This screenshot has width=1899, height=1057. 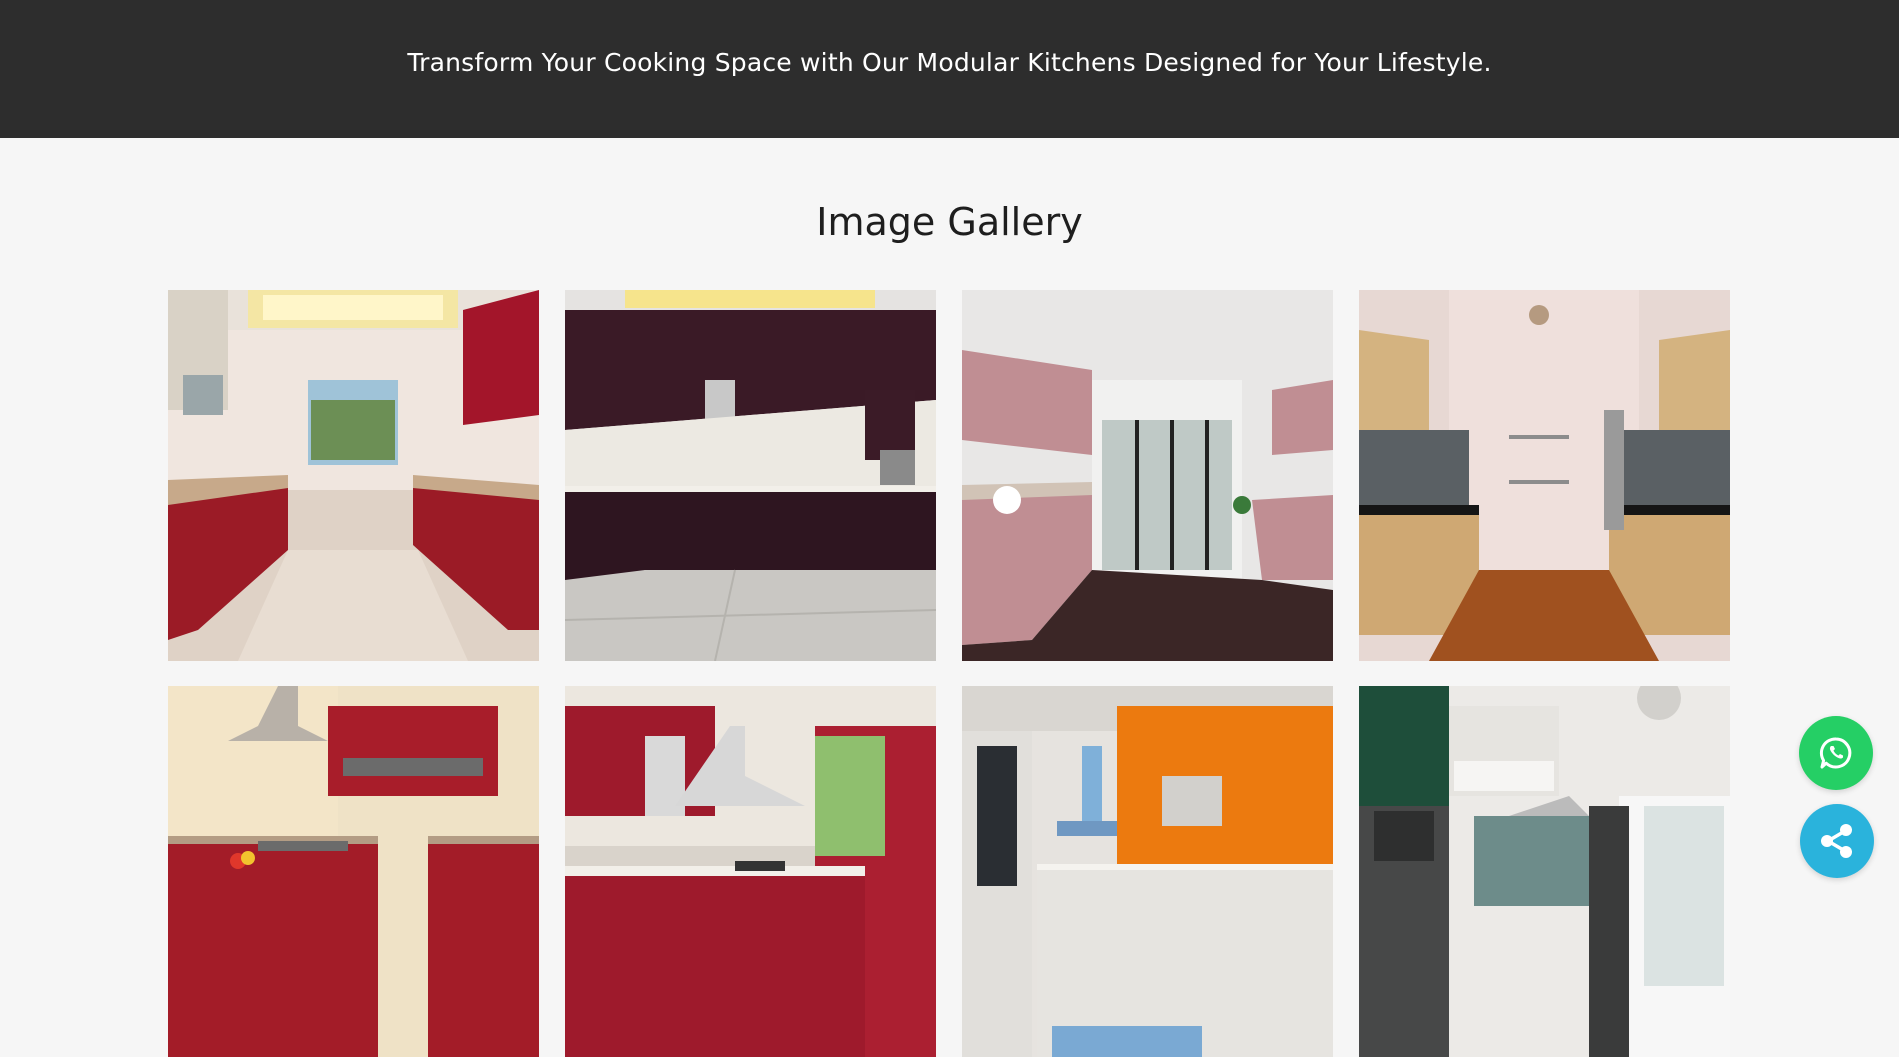 What do you see at coordinates (750, 871) in the screenshot?
I see `kitchen-image-red-island` at bounding box center [750, 871].